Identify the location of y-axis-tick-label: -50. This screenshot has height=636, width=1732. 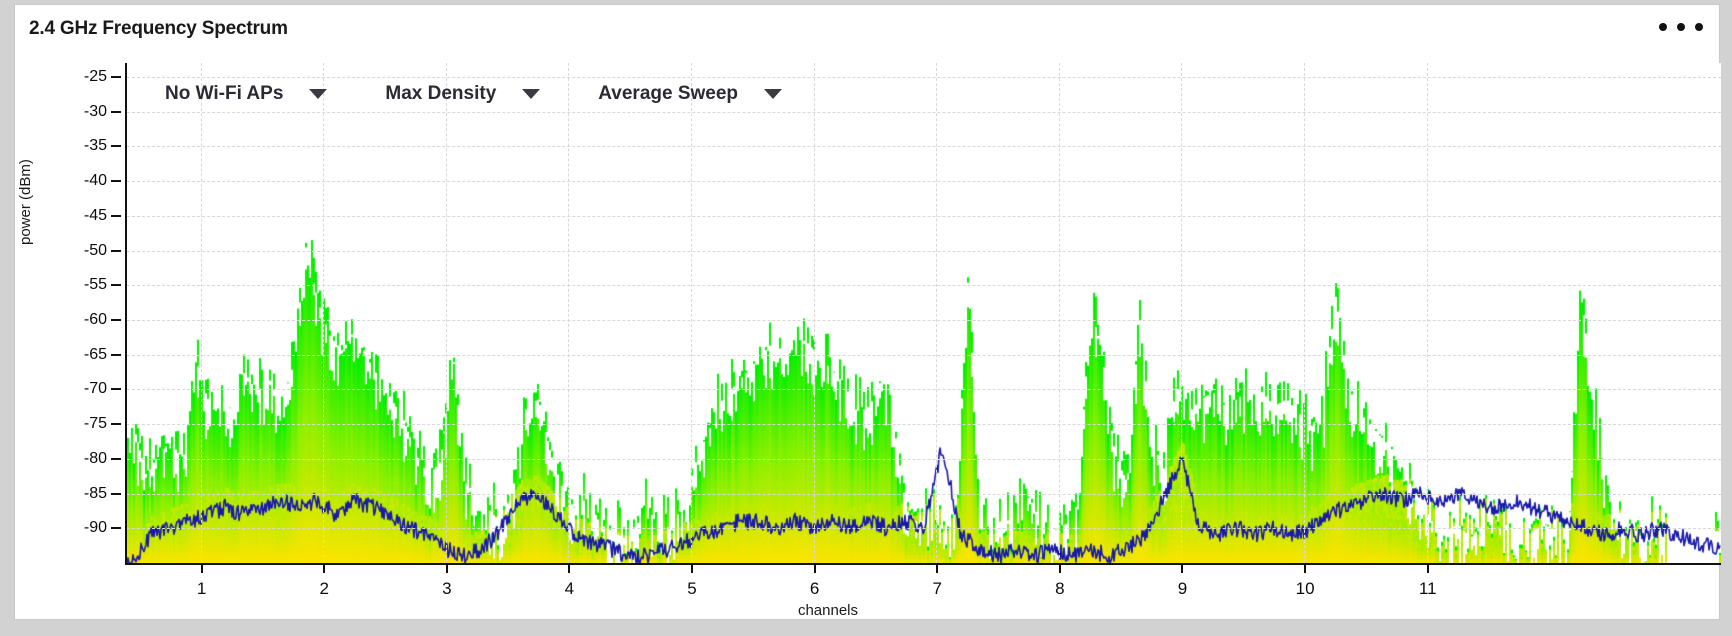
(95, 250).